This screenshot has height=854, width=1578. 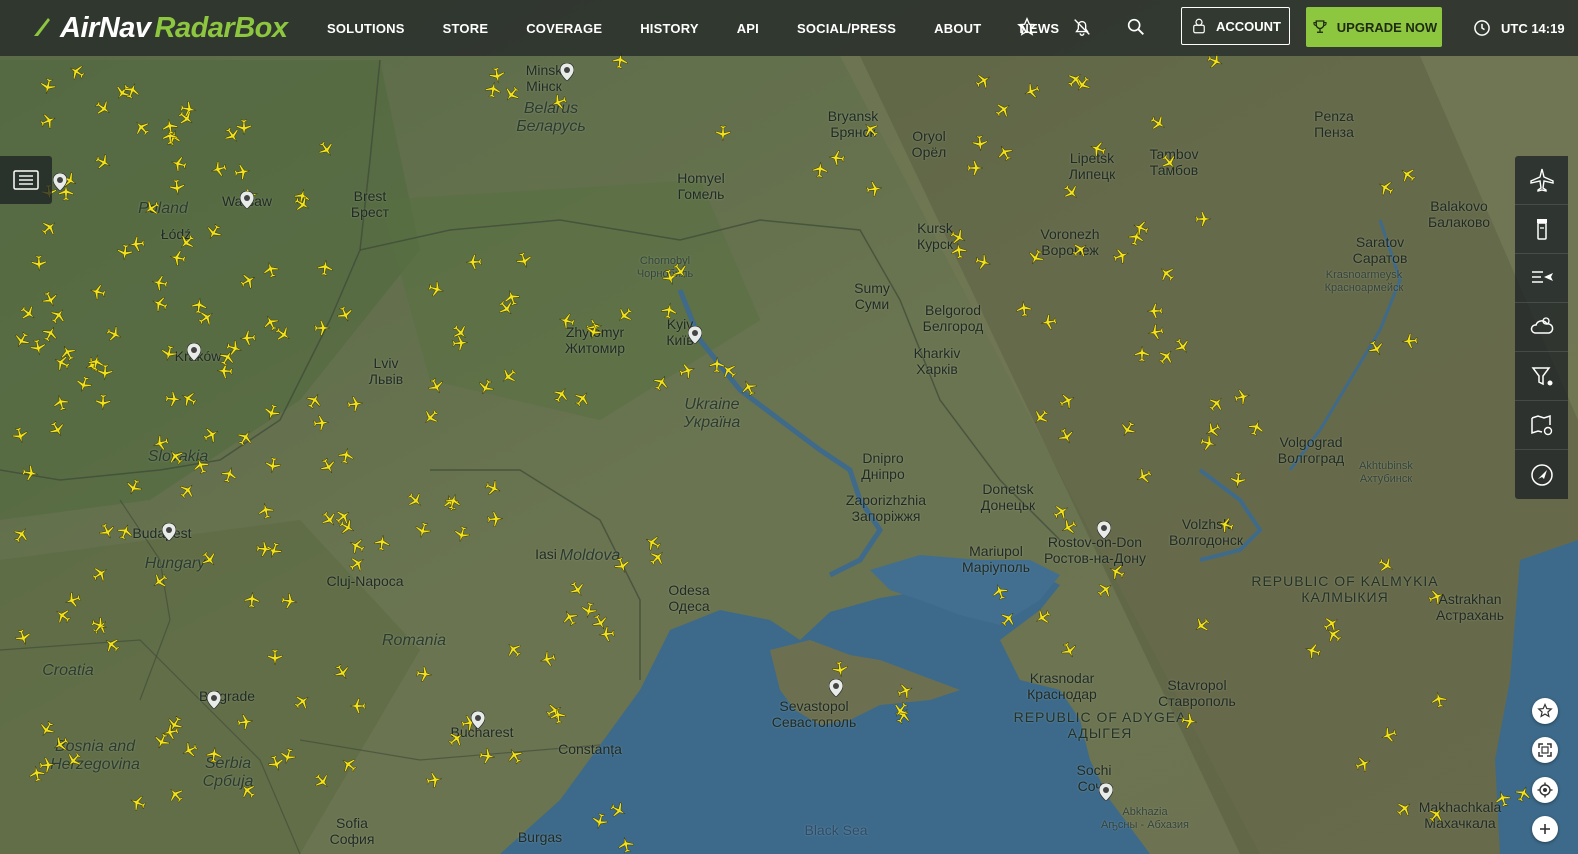 What do you see at coordinates (1545, 750) in the screenshot?
I see `fullscreen-button` at bounding box center [1545, 750].